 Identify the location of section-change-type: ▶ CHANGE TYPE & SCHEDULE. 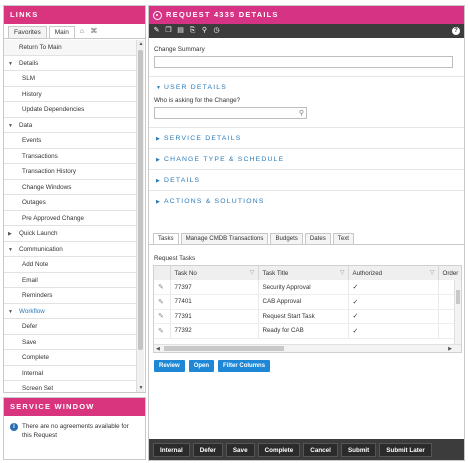
(306, 158).